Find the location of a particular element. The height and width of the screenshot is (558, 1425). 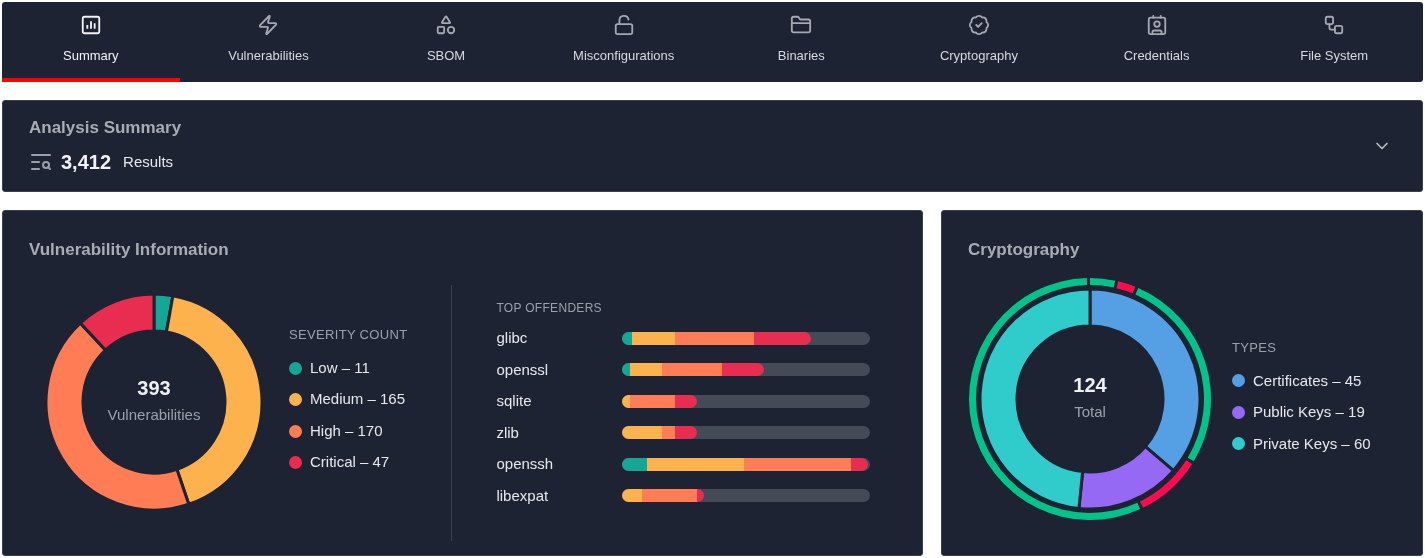

total-count: 393 is located at coordinates (154, 388).